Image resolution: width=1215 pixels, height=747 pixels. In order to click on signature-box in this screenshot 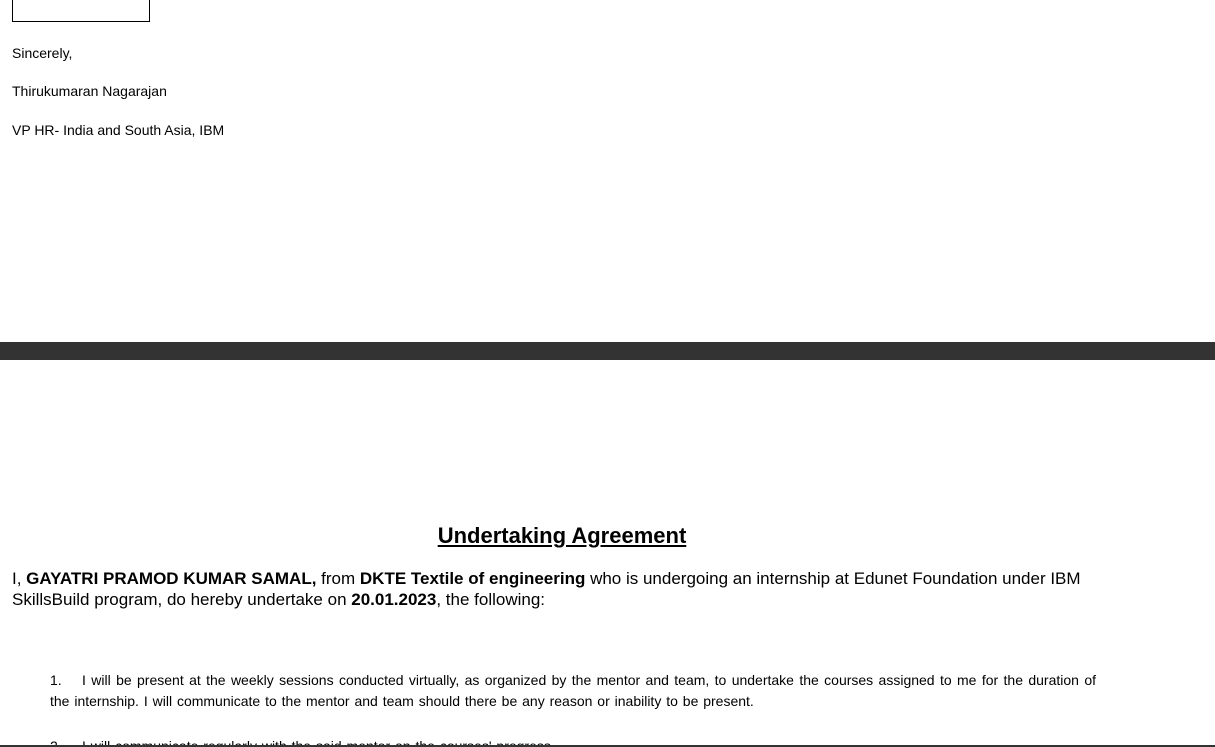, I will do `click(81, 11)`.